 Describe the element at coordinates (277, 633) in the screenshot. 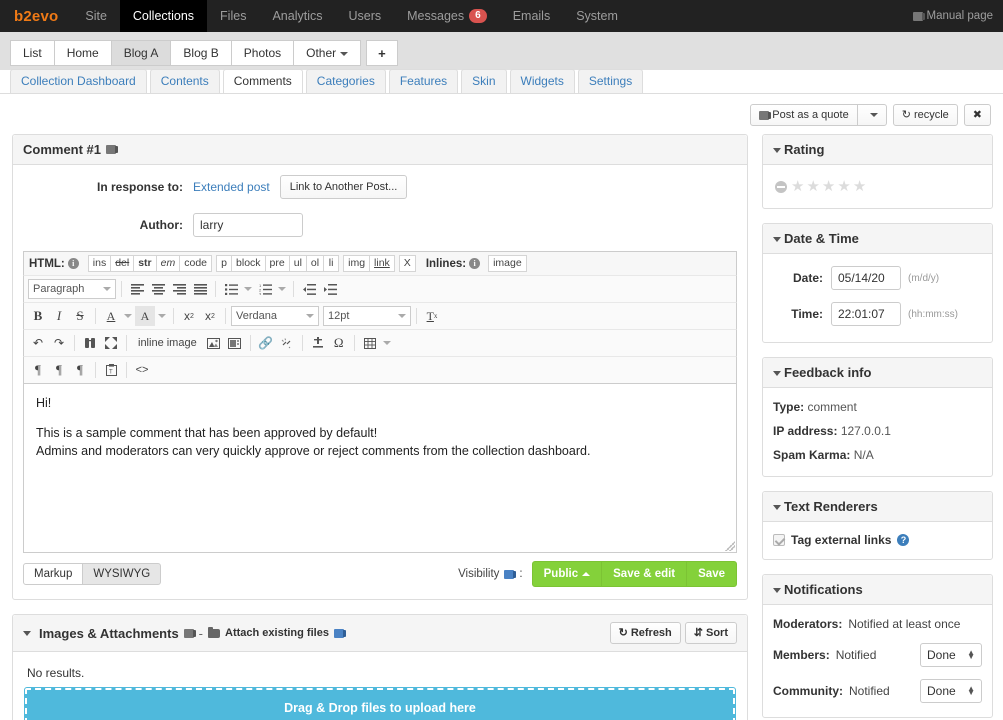

I see `attach-existing-files-link: Attach existing files` at that location.